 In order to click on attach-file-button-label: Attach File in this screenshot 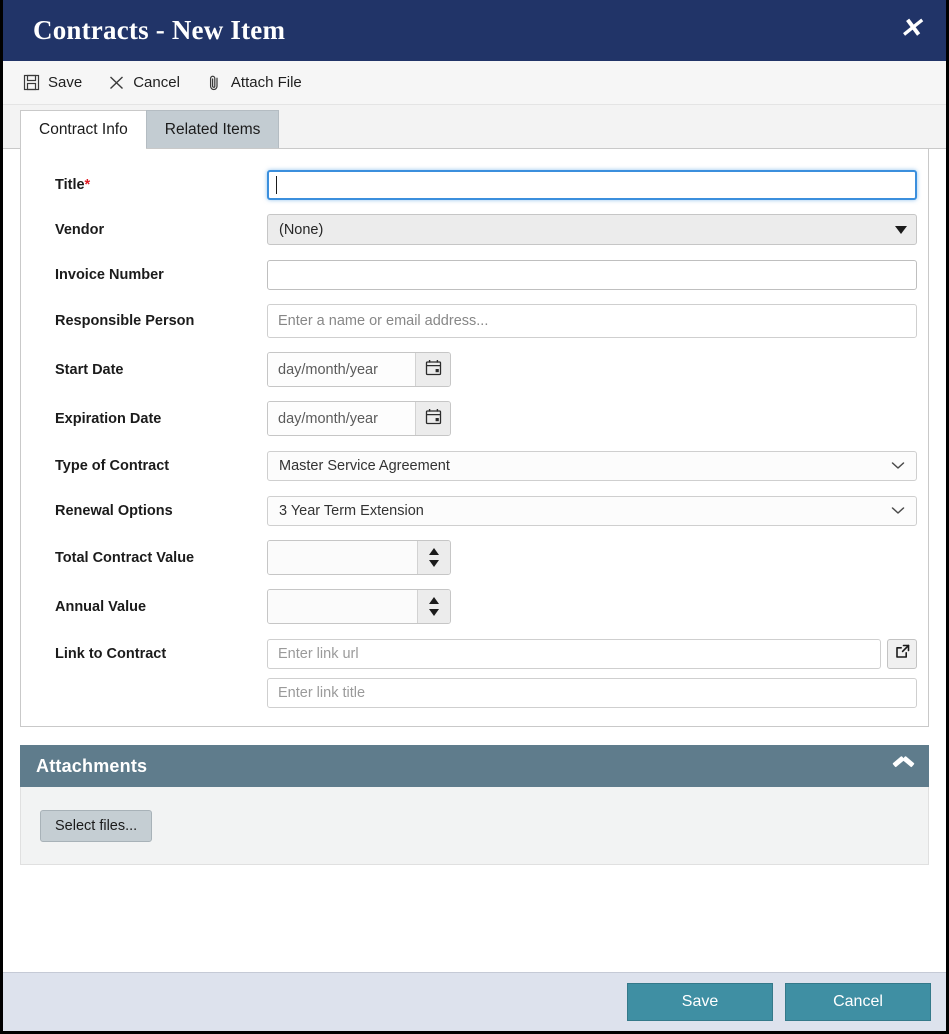, I will do `click(266, 82)`.